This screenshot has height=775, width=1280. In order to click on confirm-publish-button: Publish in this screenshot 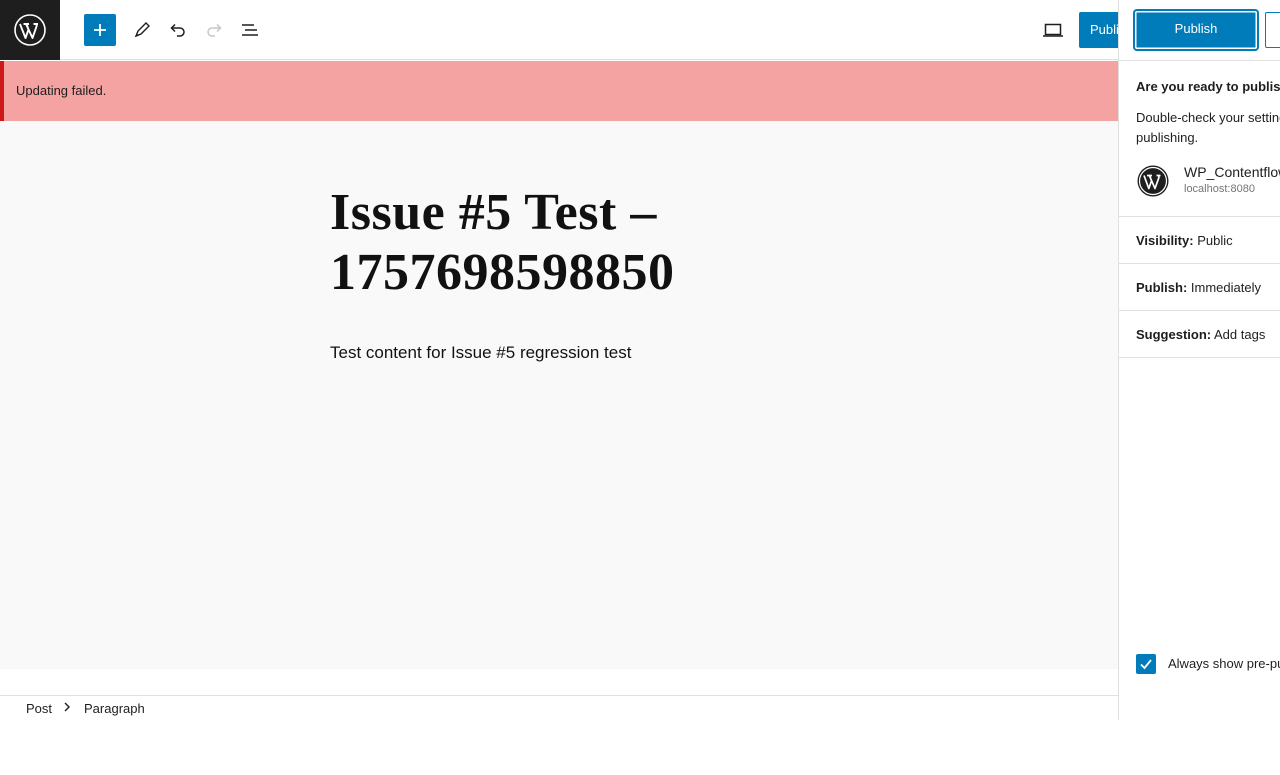, I will do `click(1196, 30)`.